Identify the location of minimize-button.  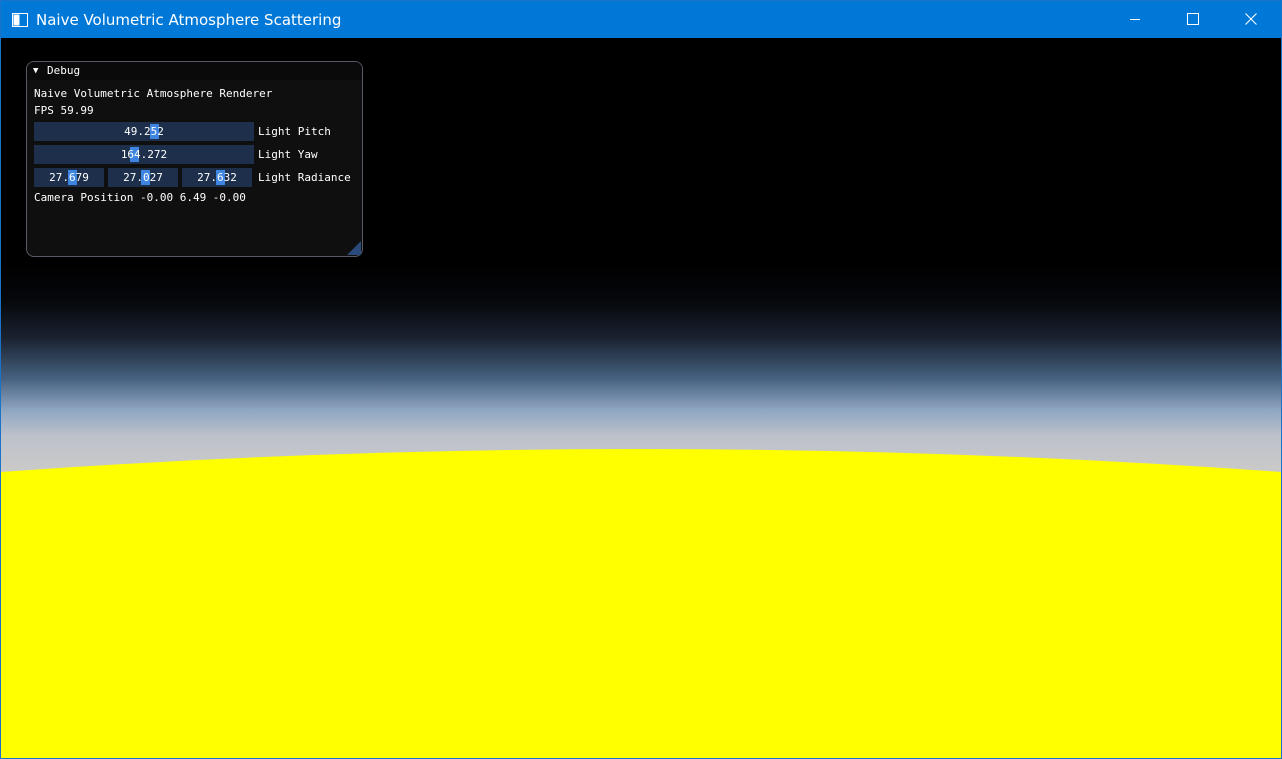
(1135, 19).